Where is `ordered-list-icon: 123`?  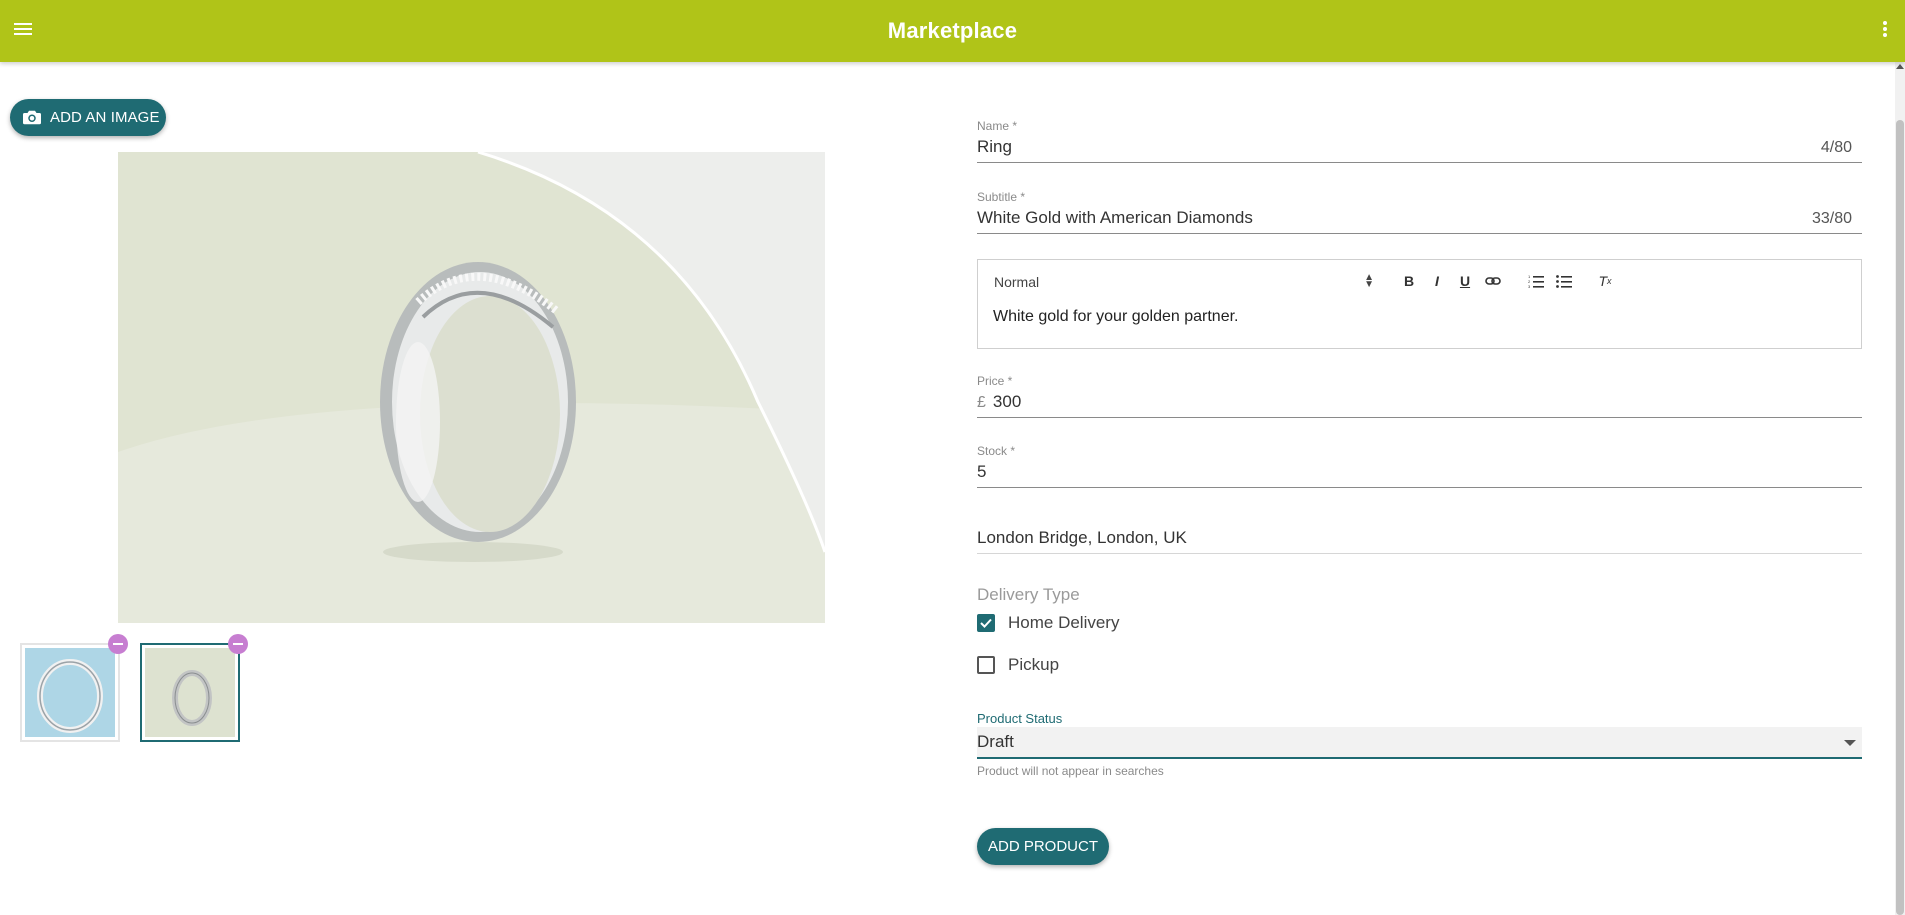 ordered-list-icon: 123 is located at coordinates (1536, 281).